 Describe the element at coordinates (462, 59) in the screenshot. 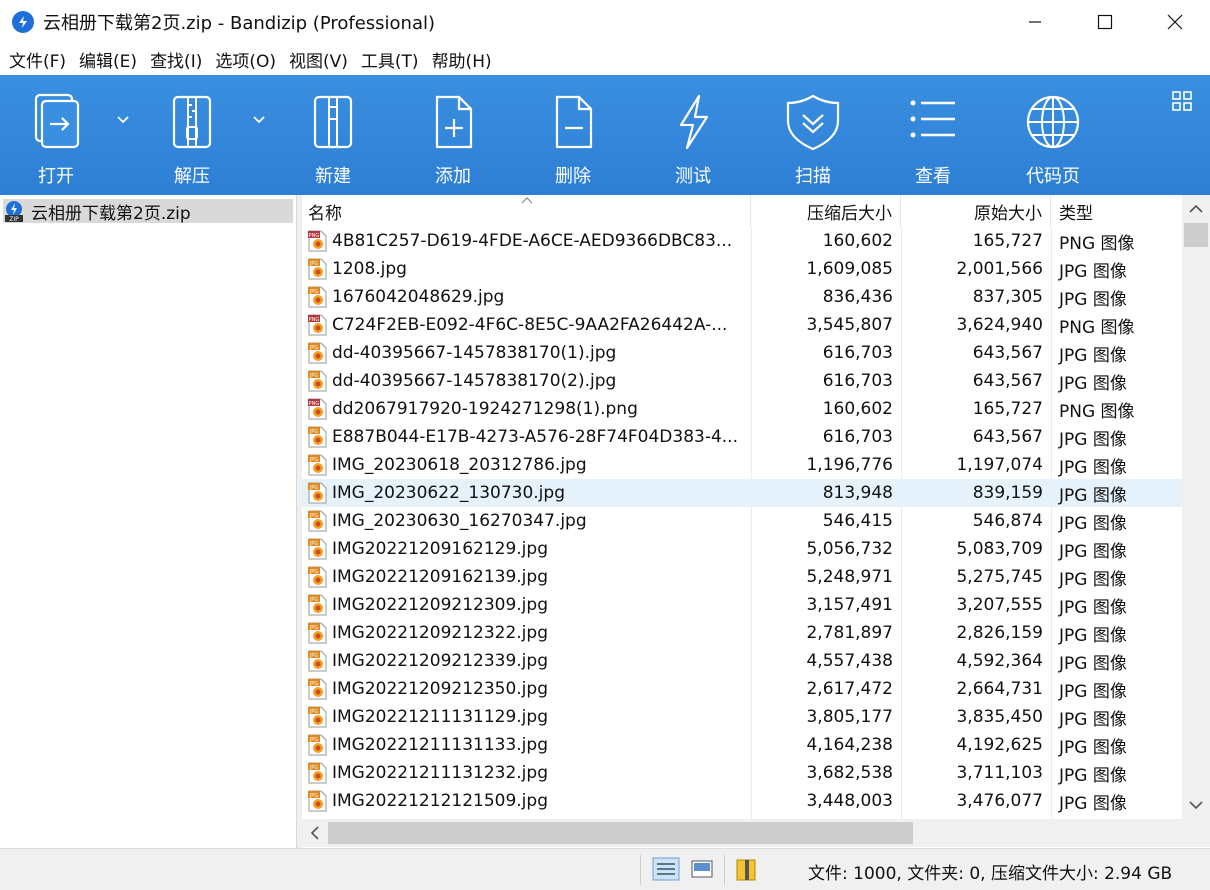

I see `menu-help: 帮助(H)` at that location.